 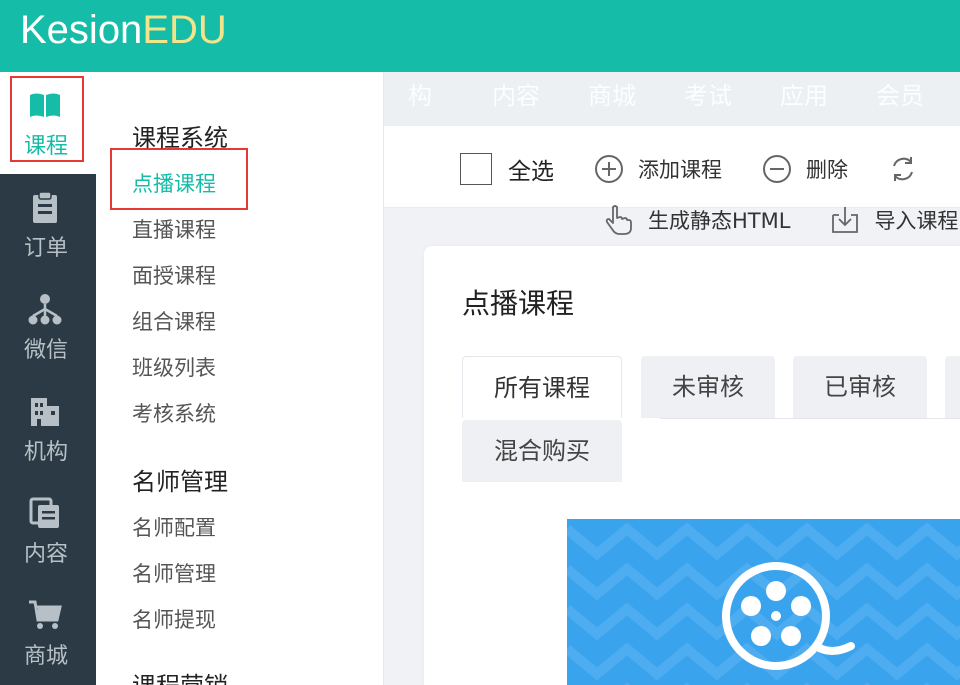 What do you see at coordinates (174, 229) in the screenshot?
I see `menu-link-live-course: 直播课程` at bounding box center [174, 229].